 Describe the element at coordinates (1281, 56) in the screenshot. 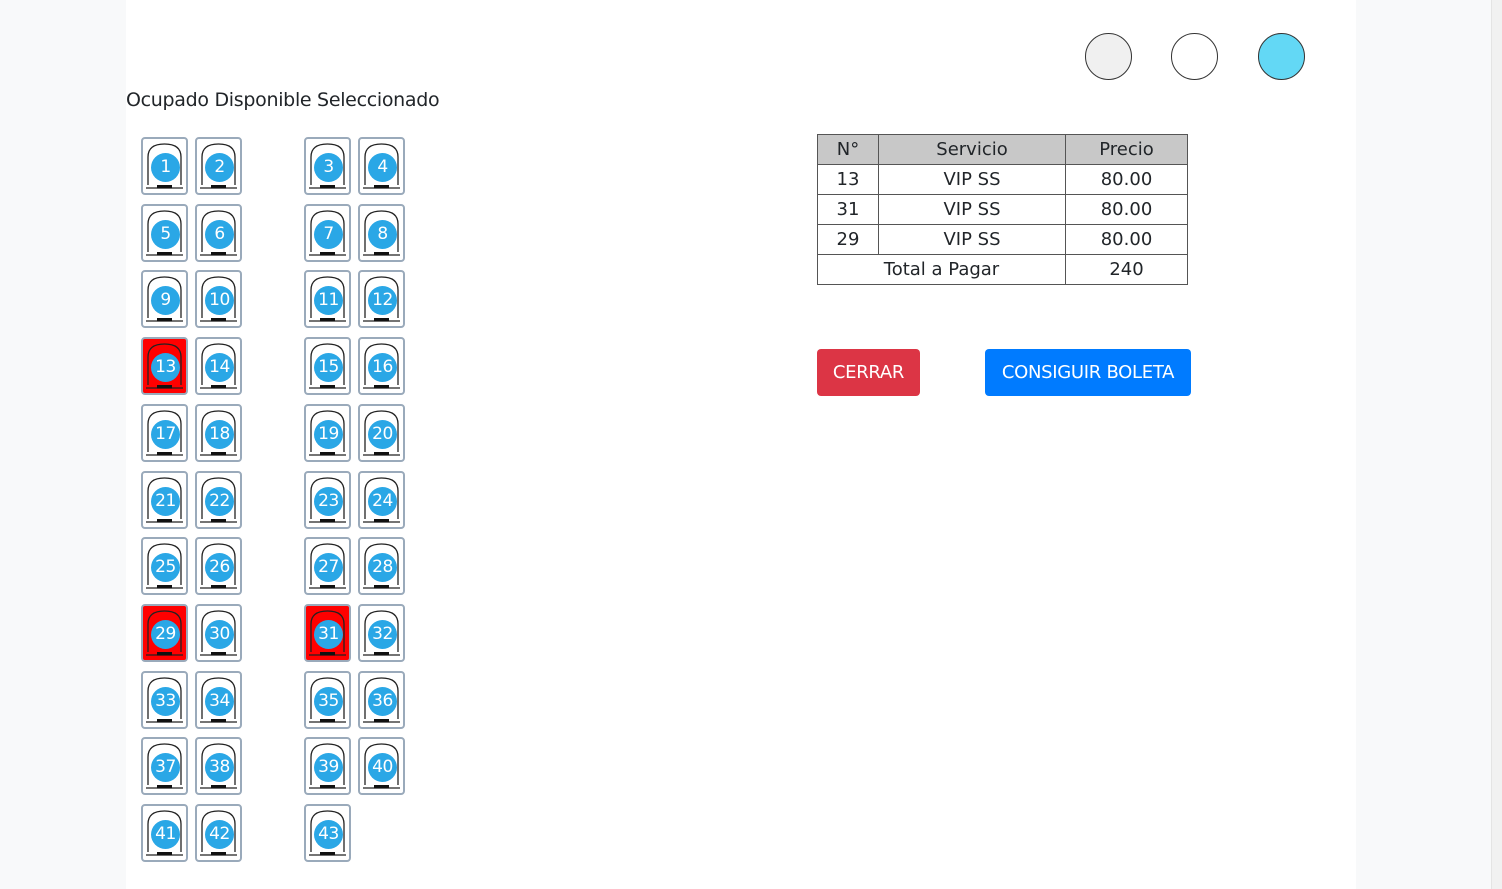

I see `legend-selected-swatch` at that location.